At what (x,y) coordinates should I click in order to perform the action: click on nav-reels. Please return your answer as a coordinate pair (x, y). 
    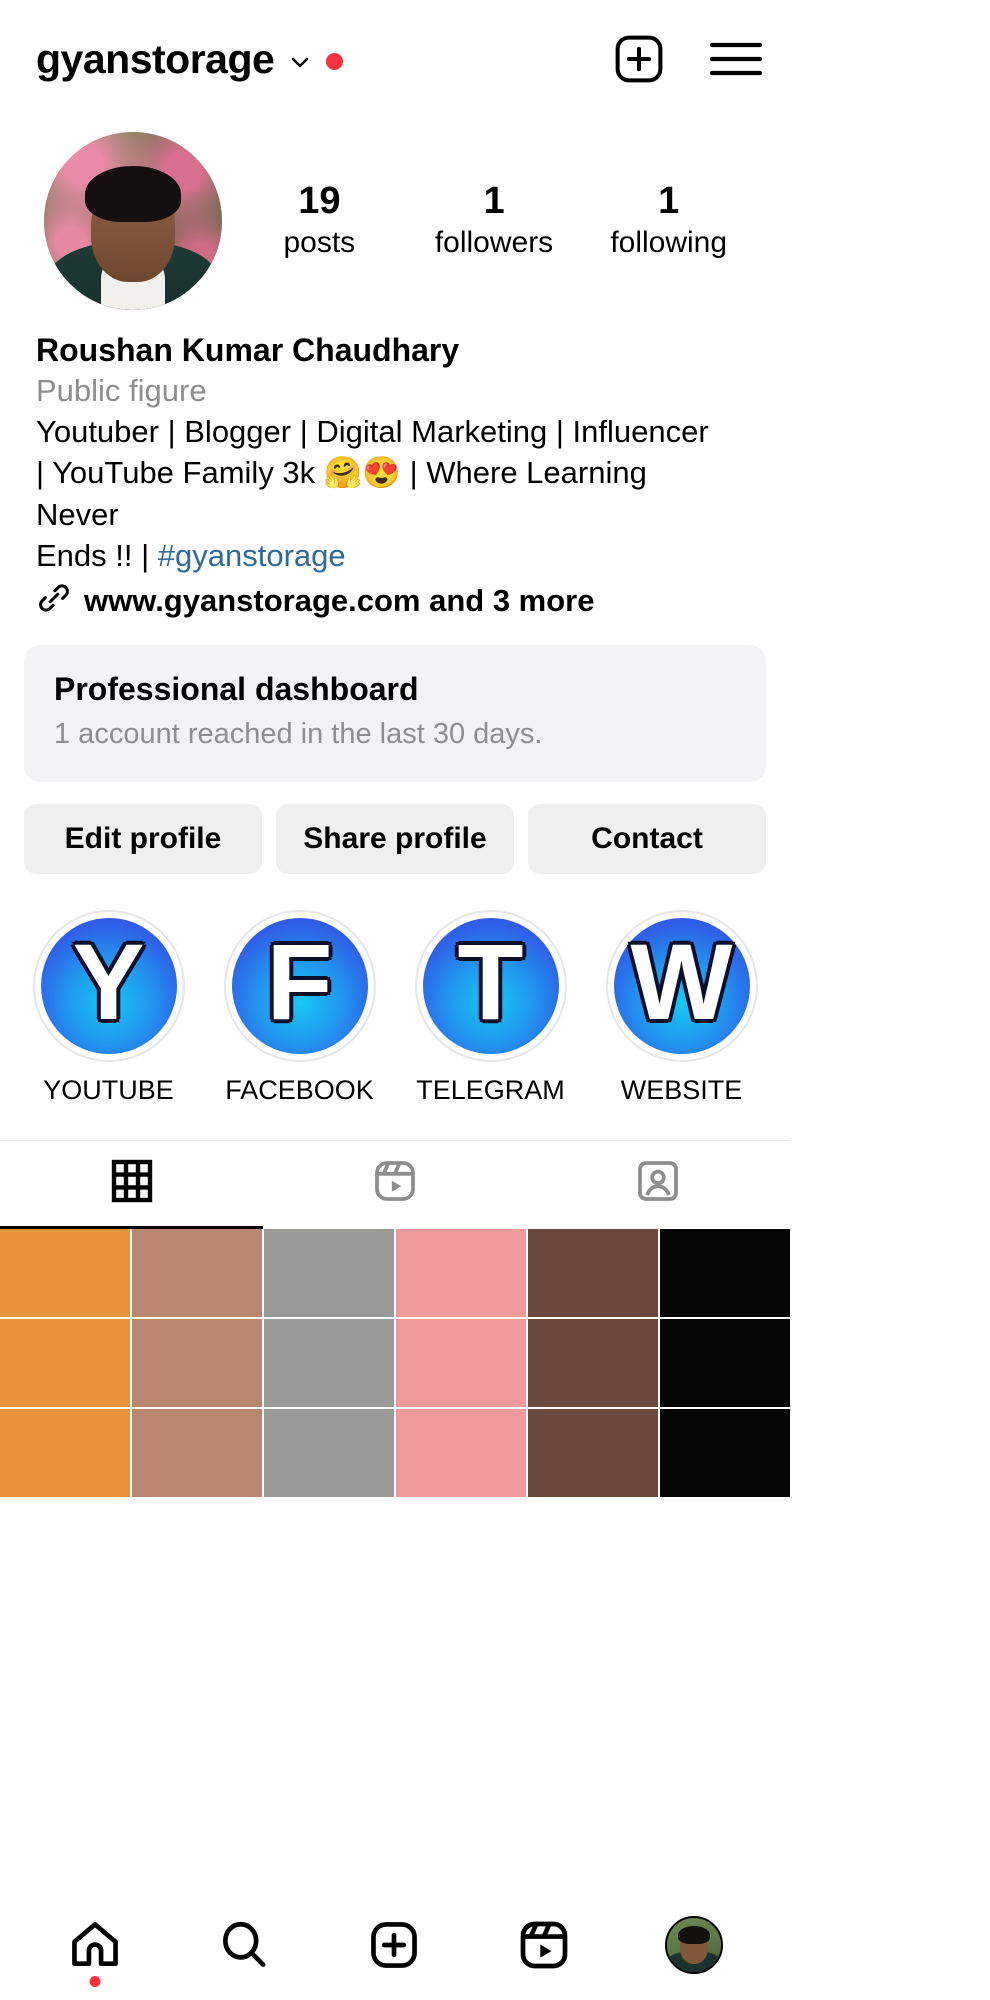
    Looking at the image, I should click on (544, 1945).